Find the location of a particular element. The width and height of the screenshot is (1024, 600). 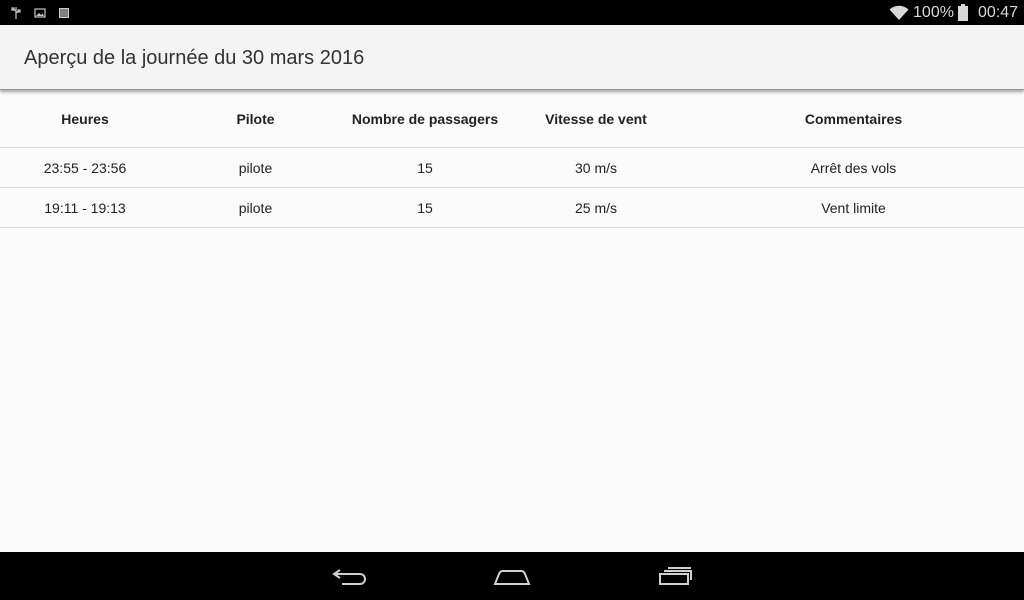

back-button is located at coordinates (350, 576).